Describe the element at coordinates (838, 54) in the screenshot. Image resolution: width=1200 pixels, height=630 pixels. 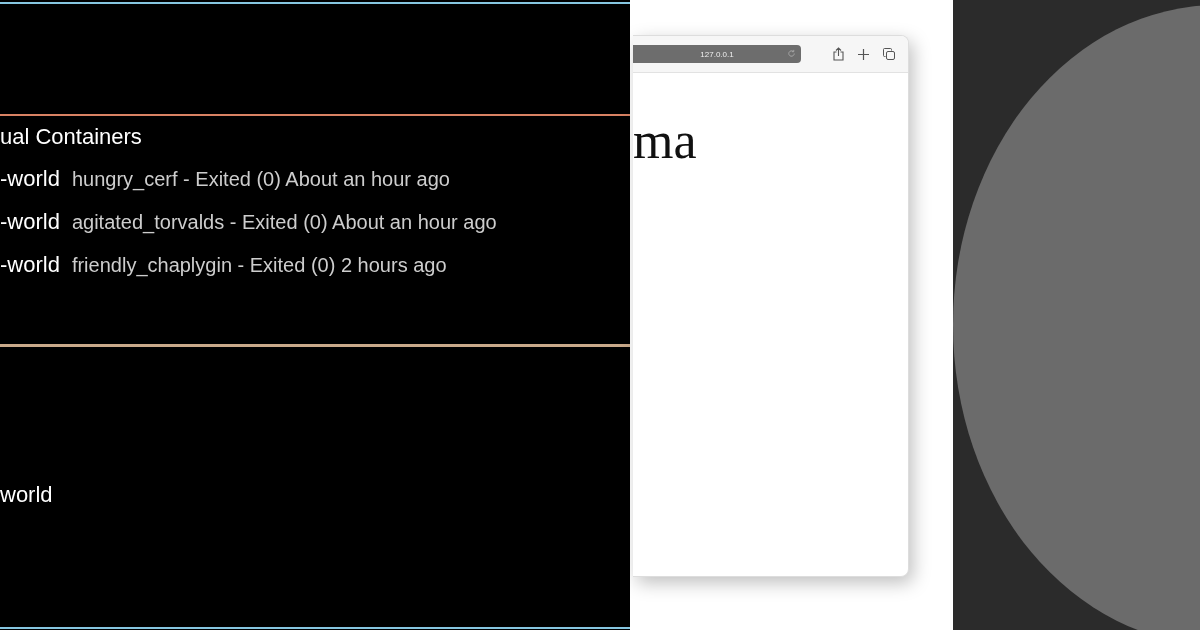
I see `share-icon` at that location.